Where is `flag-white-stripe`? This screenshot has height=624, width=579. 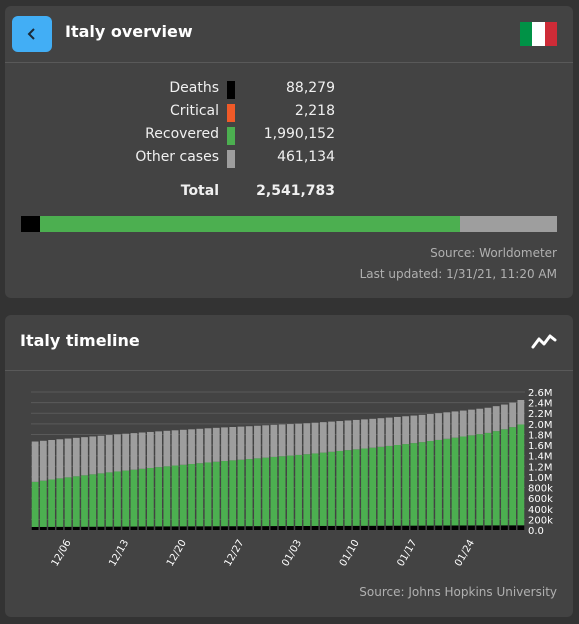
flag-white-stripe is located at coordinates (538, 34).